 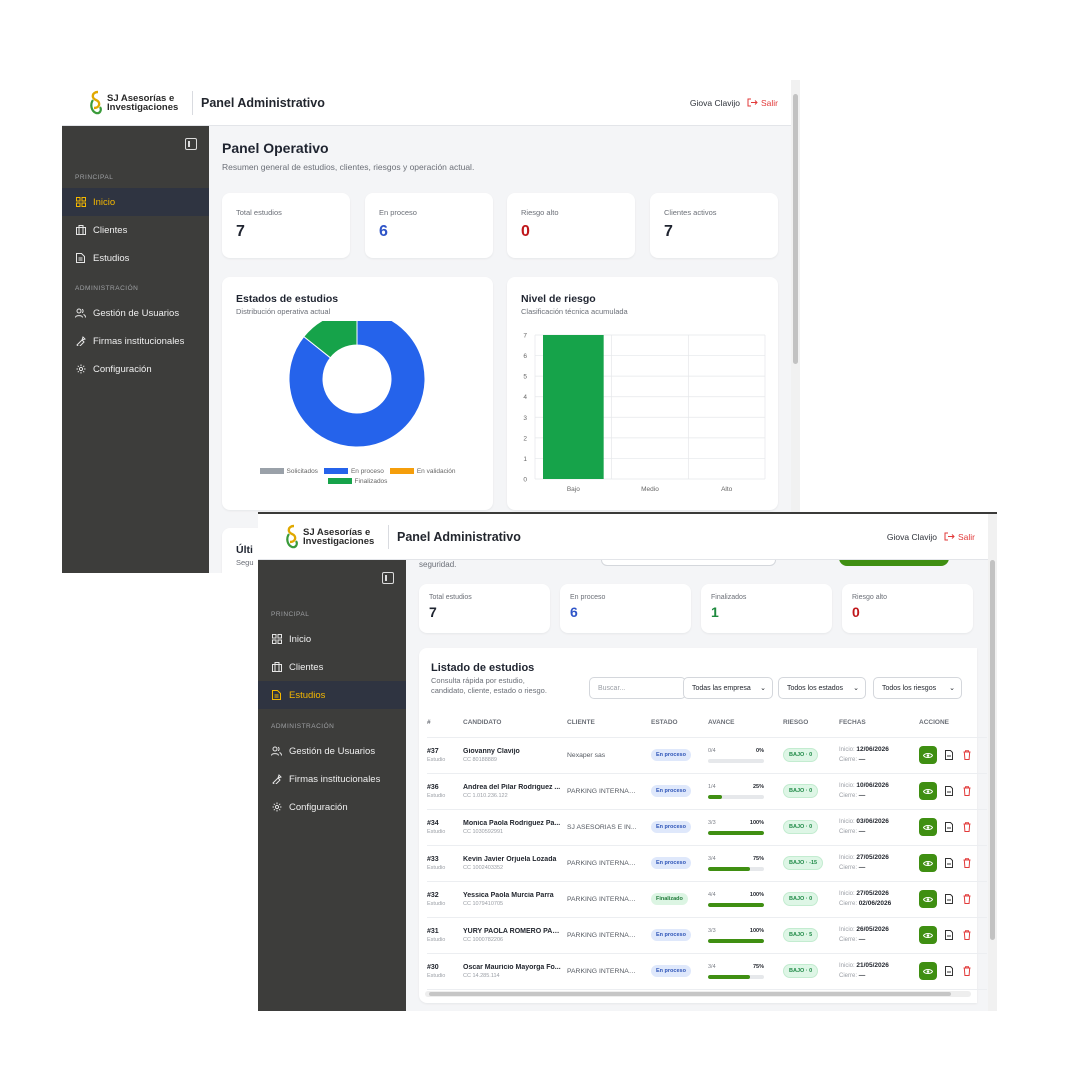 What do you see at coordinates (688, 563) in the screenshot?
I see `search-box-partial` at bounding box center [688, 563].